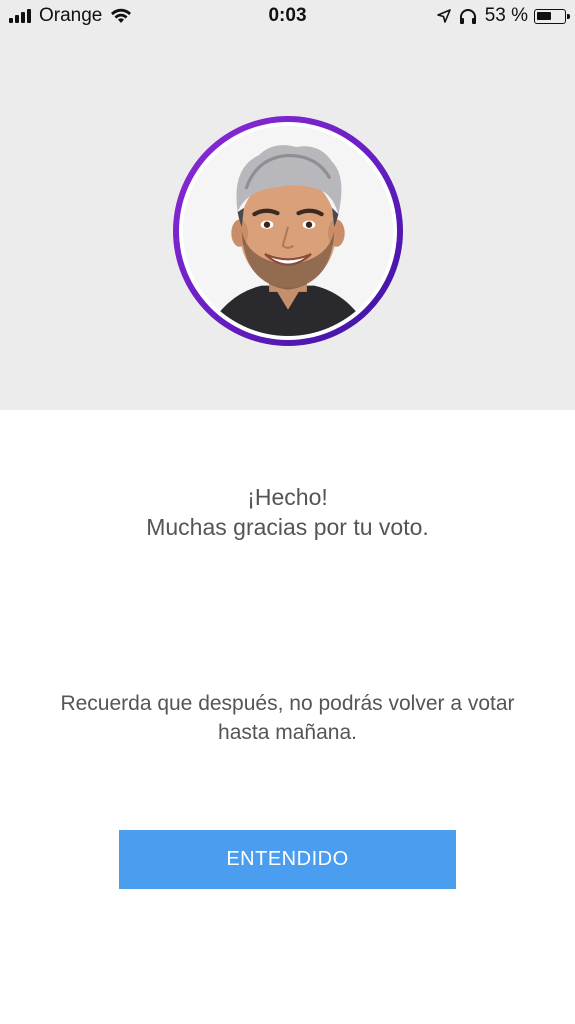  What do you see at coordinates (287, 497) in the screenshot?
I see `confirmation-title: ¡Hecho!` at bounding box center [287, 497].